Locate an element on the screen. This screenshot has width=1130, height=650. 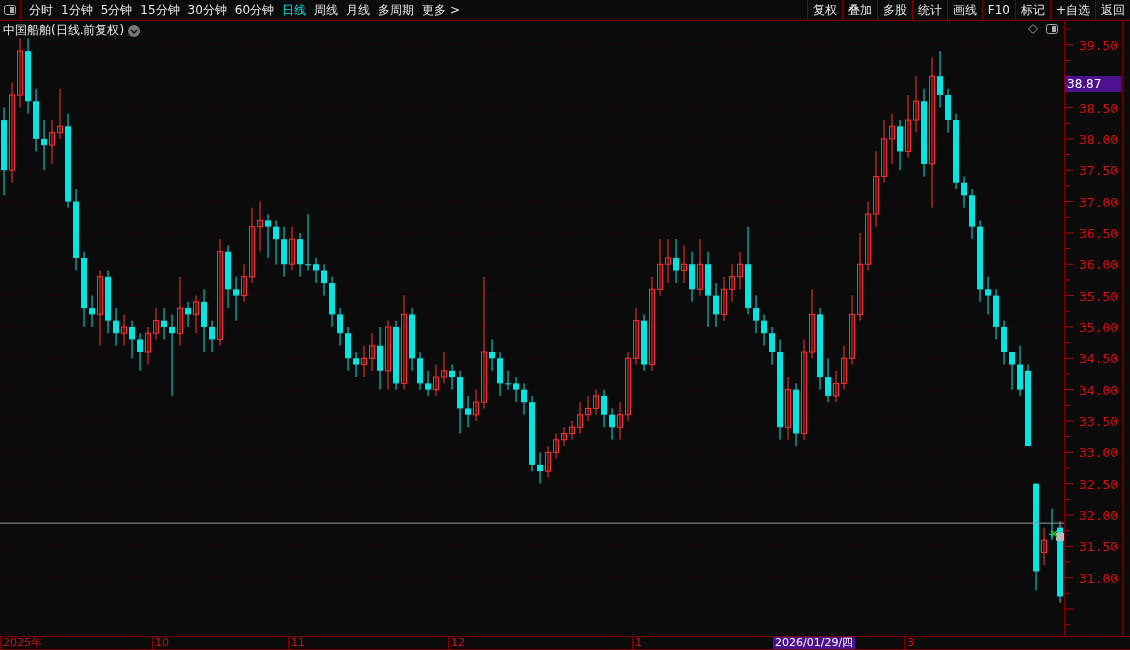
toolbar-button: 统计 is located at coordinates (929, 10).